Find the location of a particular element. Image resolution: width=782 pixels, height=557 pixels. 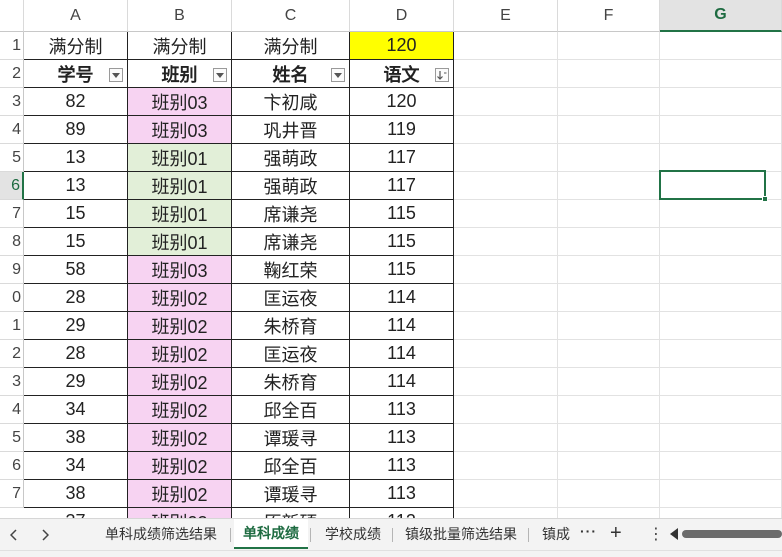

cell-b1: 满分制 is located at coordinates (180, 46).